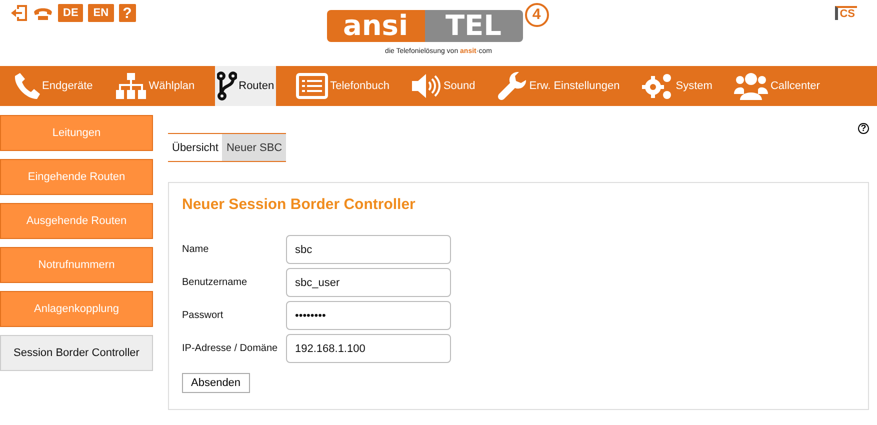 The width and height of the screenshot is (877, 425). Describe the element at coordinates (226, 86) in the screenshot. I see `branch-icon` at that location.